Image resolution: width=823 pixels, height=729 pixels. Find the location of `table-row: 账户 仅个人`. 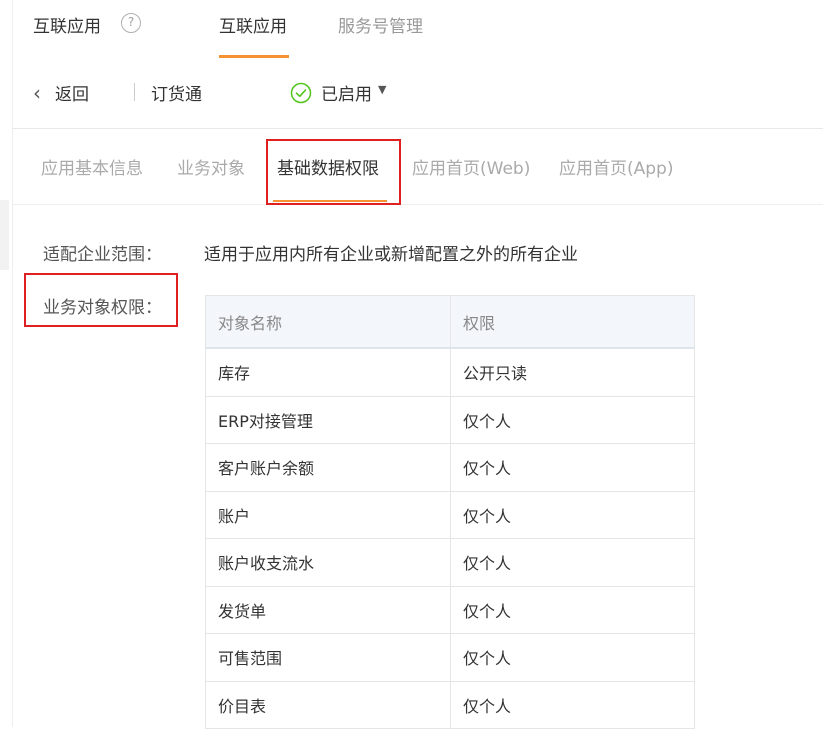

table-row: 账户 仅个人 is located at coordinates (450, 514).